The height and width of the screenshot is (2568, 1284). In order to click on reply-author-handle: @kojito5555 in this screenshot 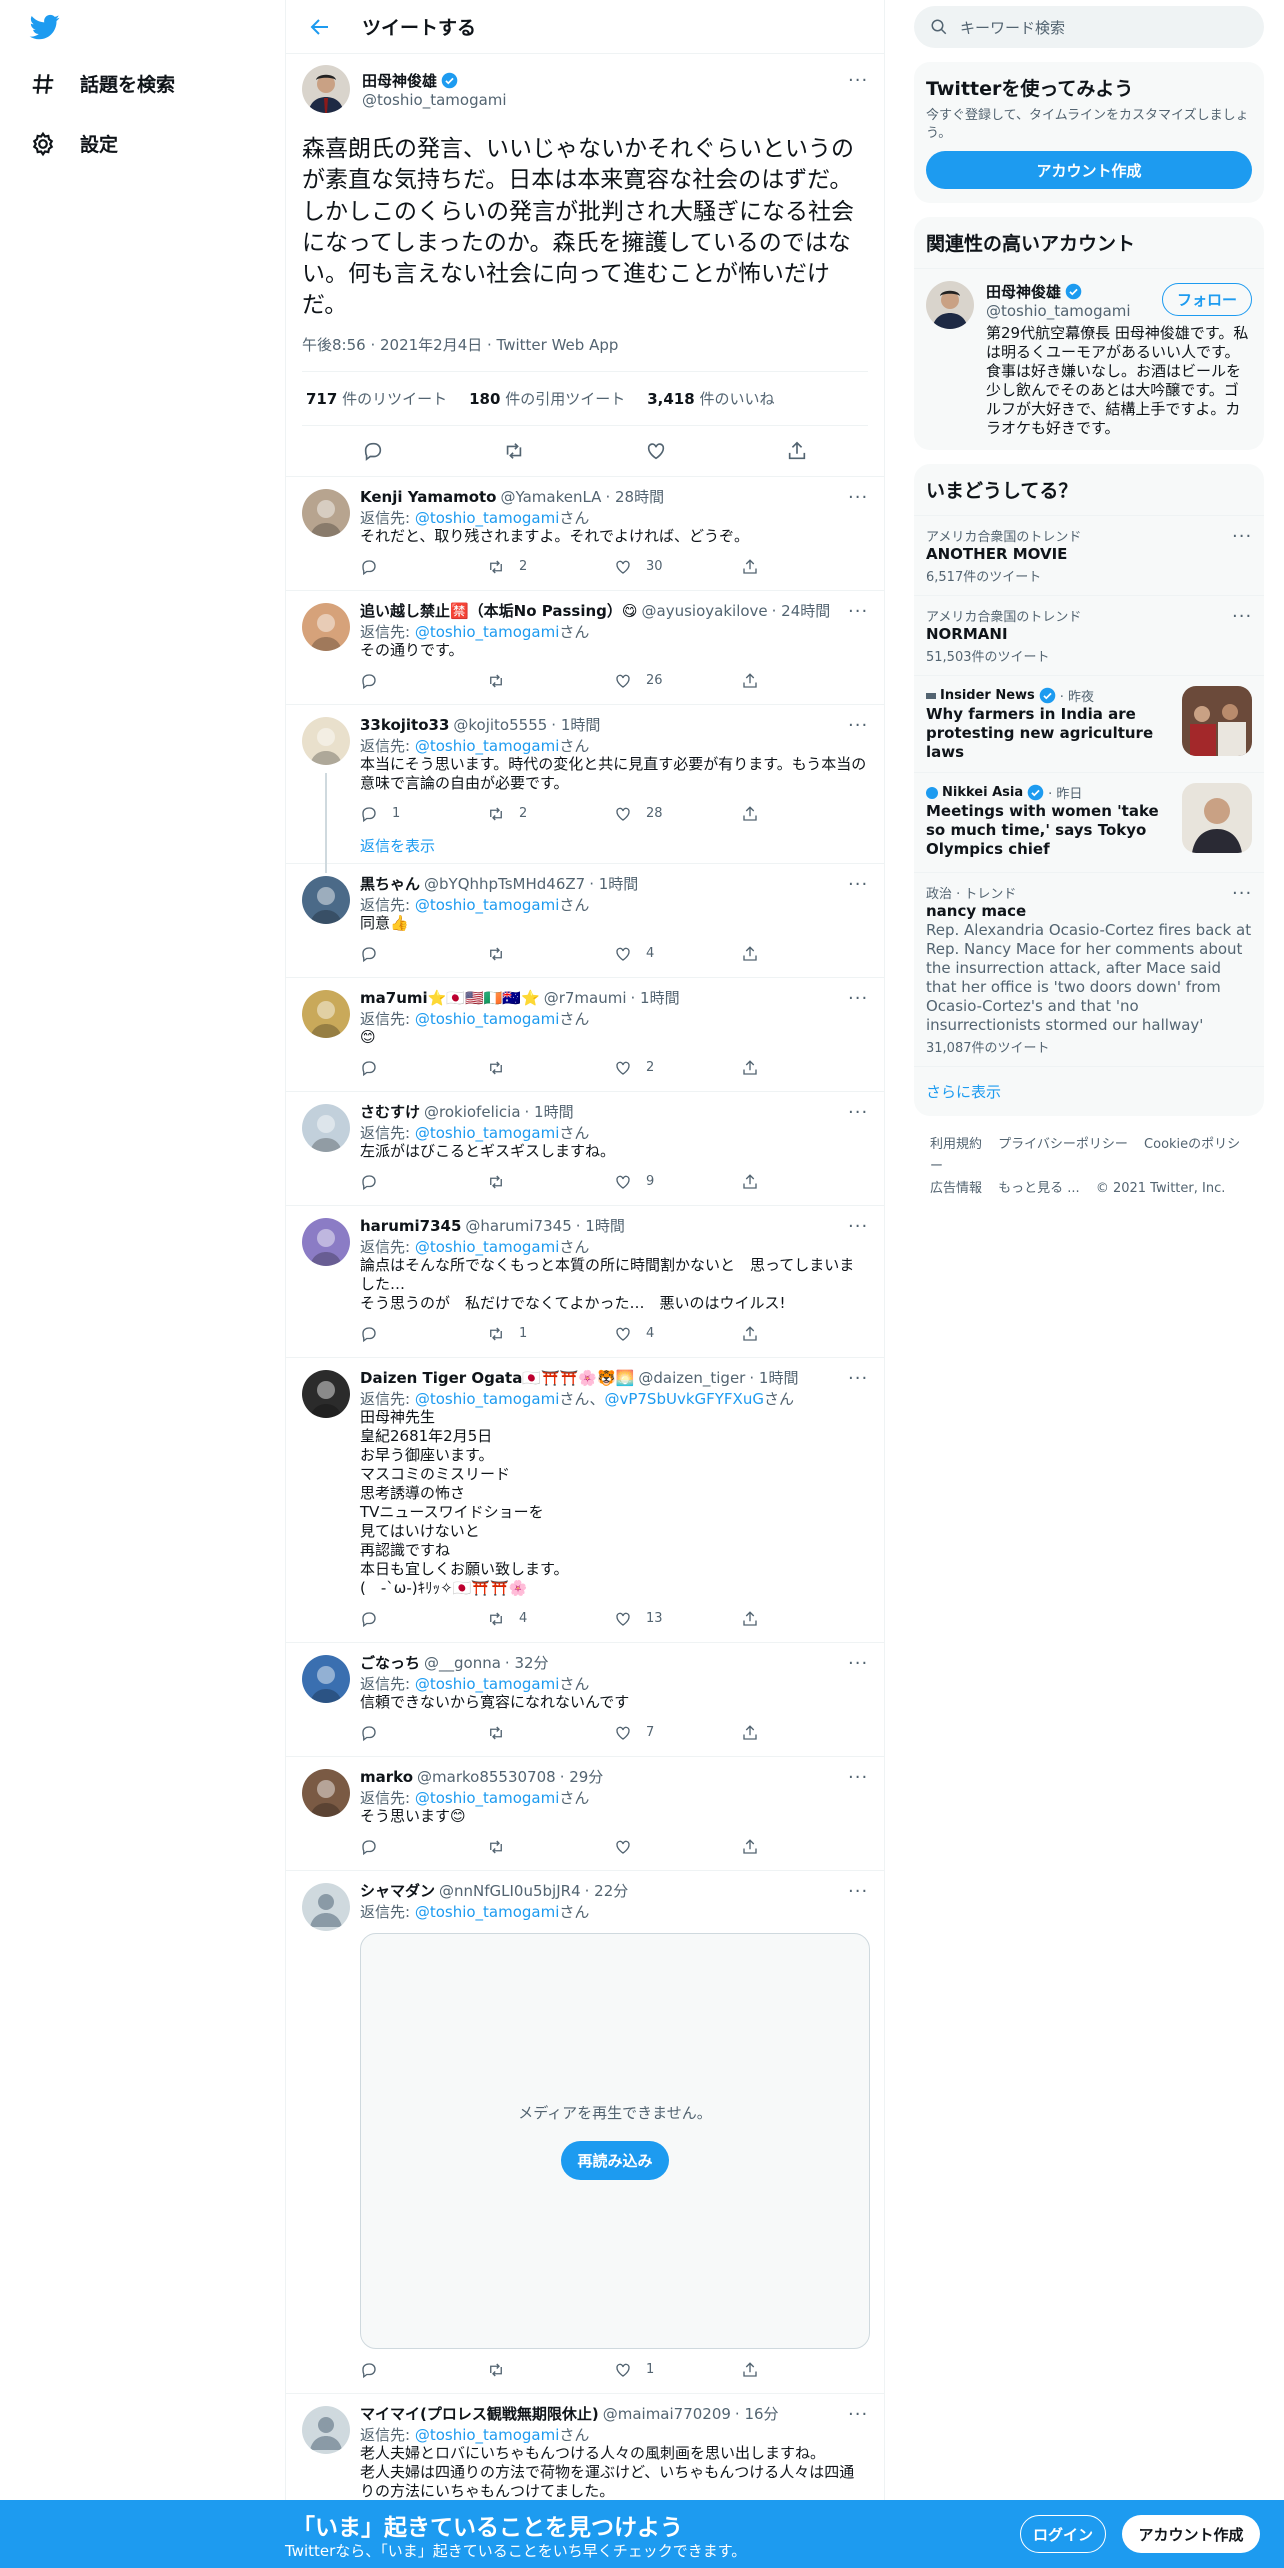, I will do `click(500, 725)`.